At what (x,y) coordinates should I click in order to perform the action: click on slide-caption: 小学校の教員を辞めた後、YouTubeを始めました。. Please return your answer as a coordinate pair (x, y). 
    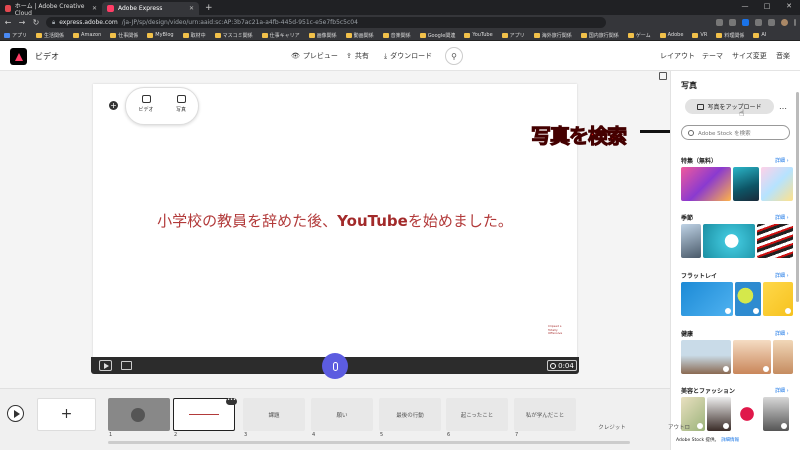
    Looking at the image, I should click on (335, 220).